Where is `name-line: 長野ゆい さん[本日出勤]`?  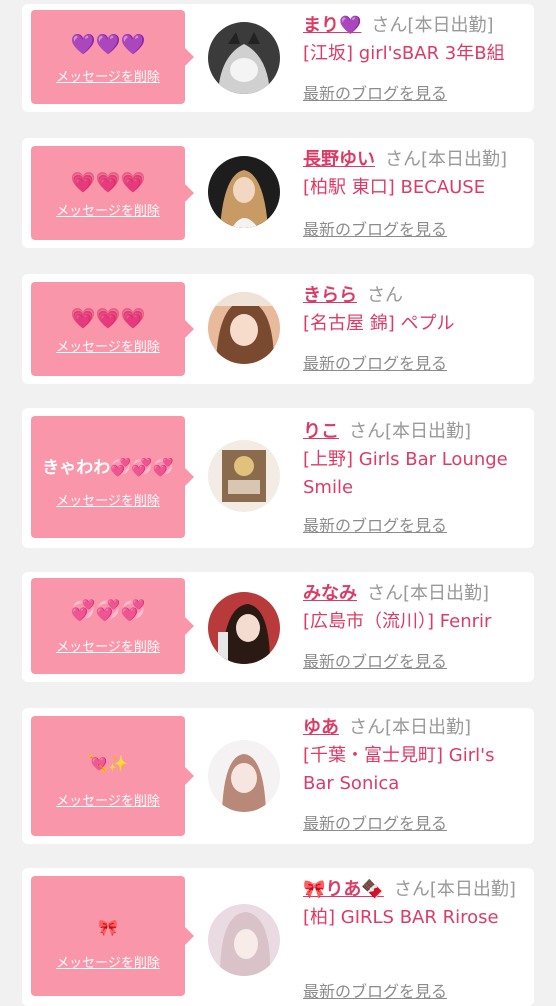
name-line: 長野ゆい さん[本日出勤] is located at coordinates (416, 160).